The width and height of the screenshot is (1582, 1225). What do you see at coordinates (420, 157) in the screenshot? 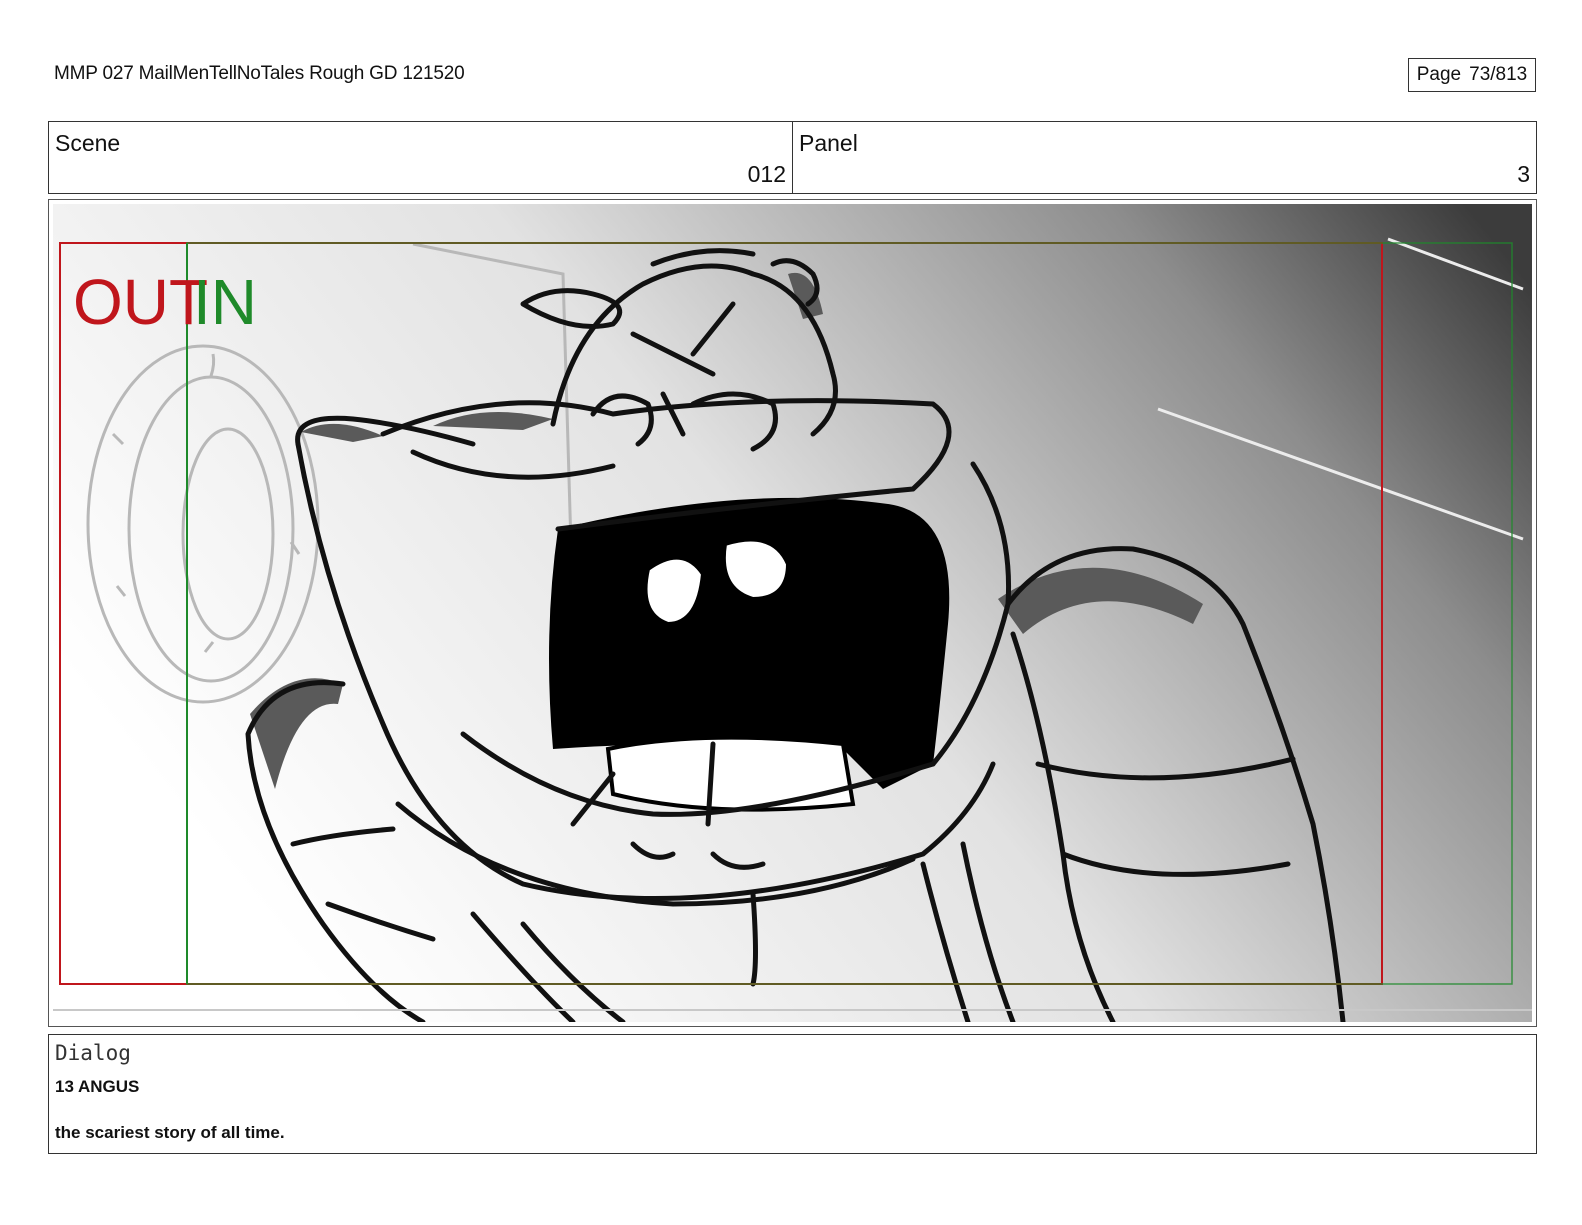
I see `scene-cell: Scene 012` at bounding box center [420, 157].